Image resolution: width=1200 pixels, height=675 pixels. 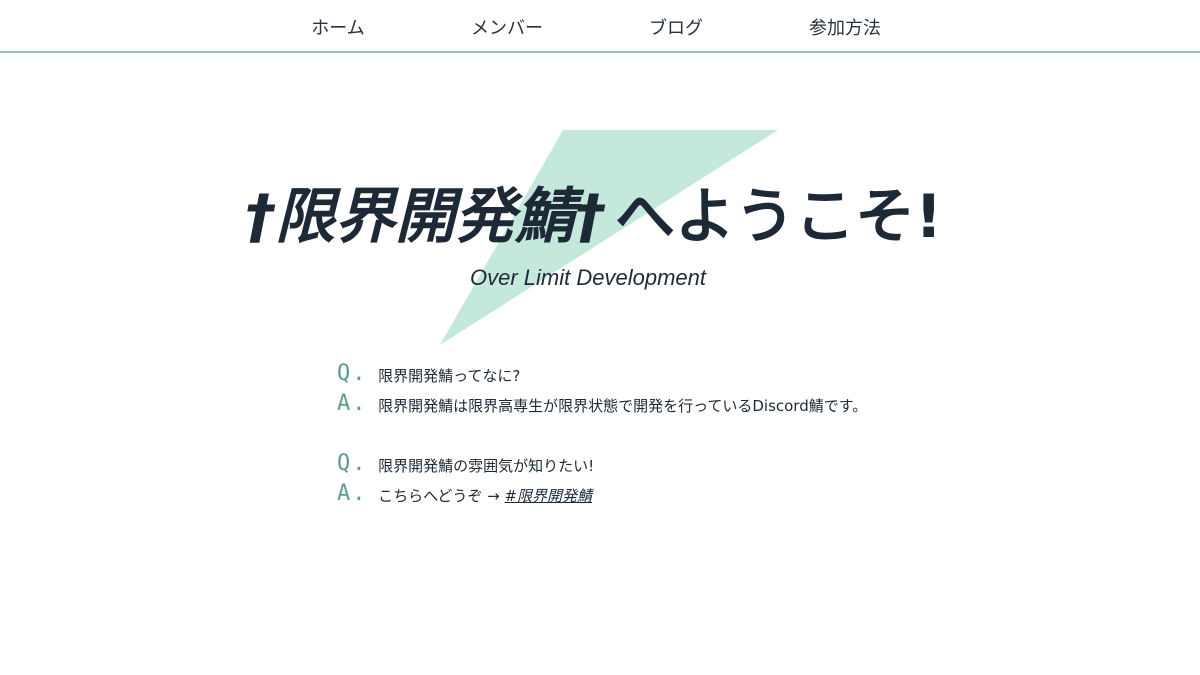 What do you see at coordinates (548, 496) in the screenshot?
I see `server-channel-link: #限界開発鯖` at bounding box center [548, 496].